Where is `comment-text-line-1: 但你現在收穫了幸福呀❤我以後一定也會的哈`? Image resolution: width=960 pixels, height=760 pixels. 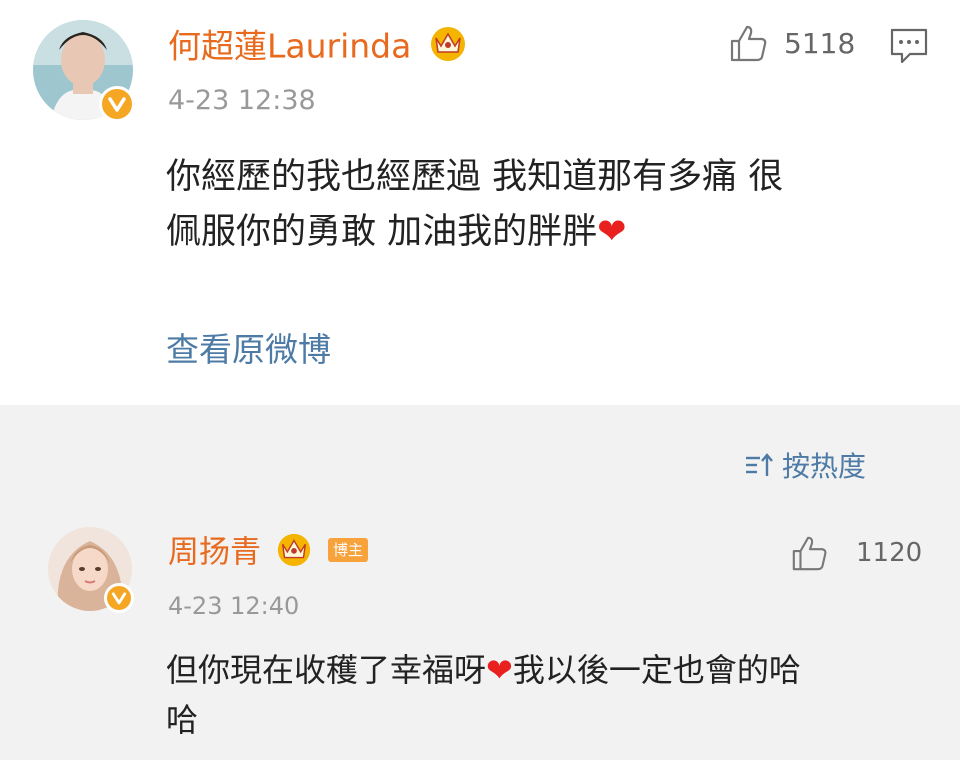 comment-text-line-1: 但你現在收穫了幸福呀❤我以後一定也會的哈 is located at coordinates (556, 670).